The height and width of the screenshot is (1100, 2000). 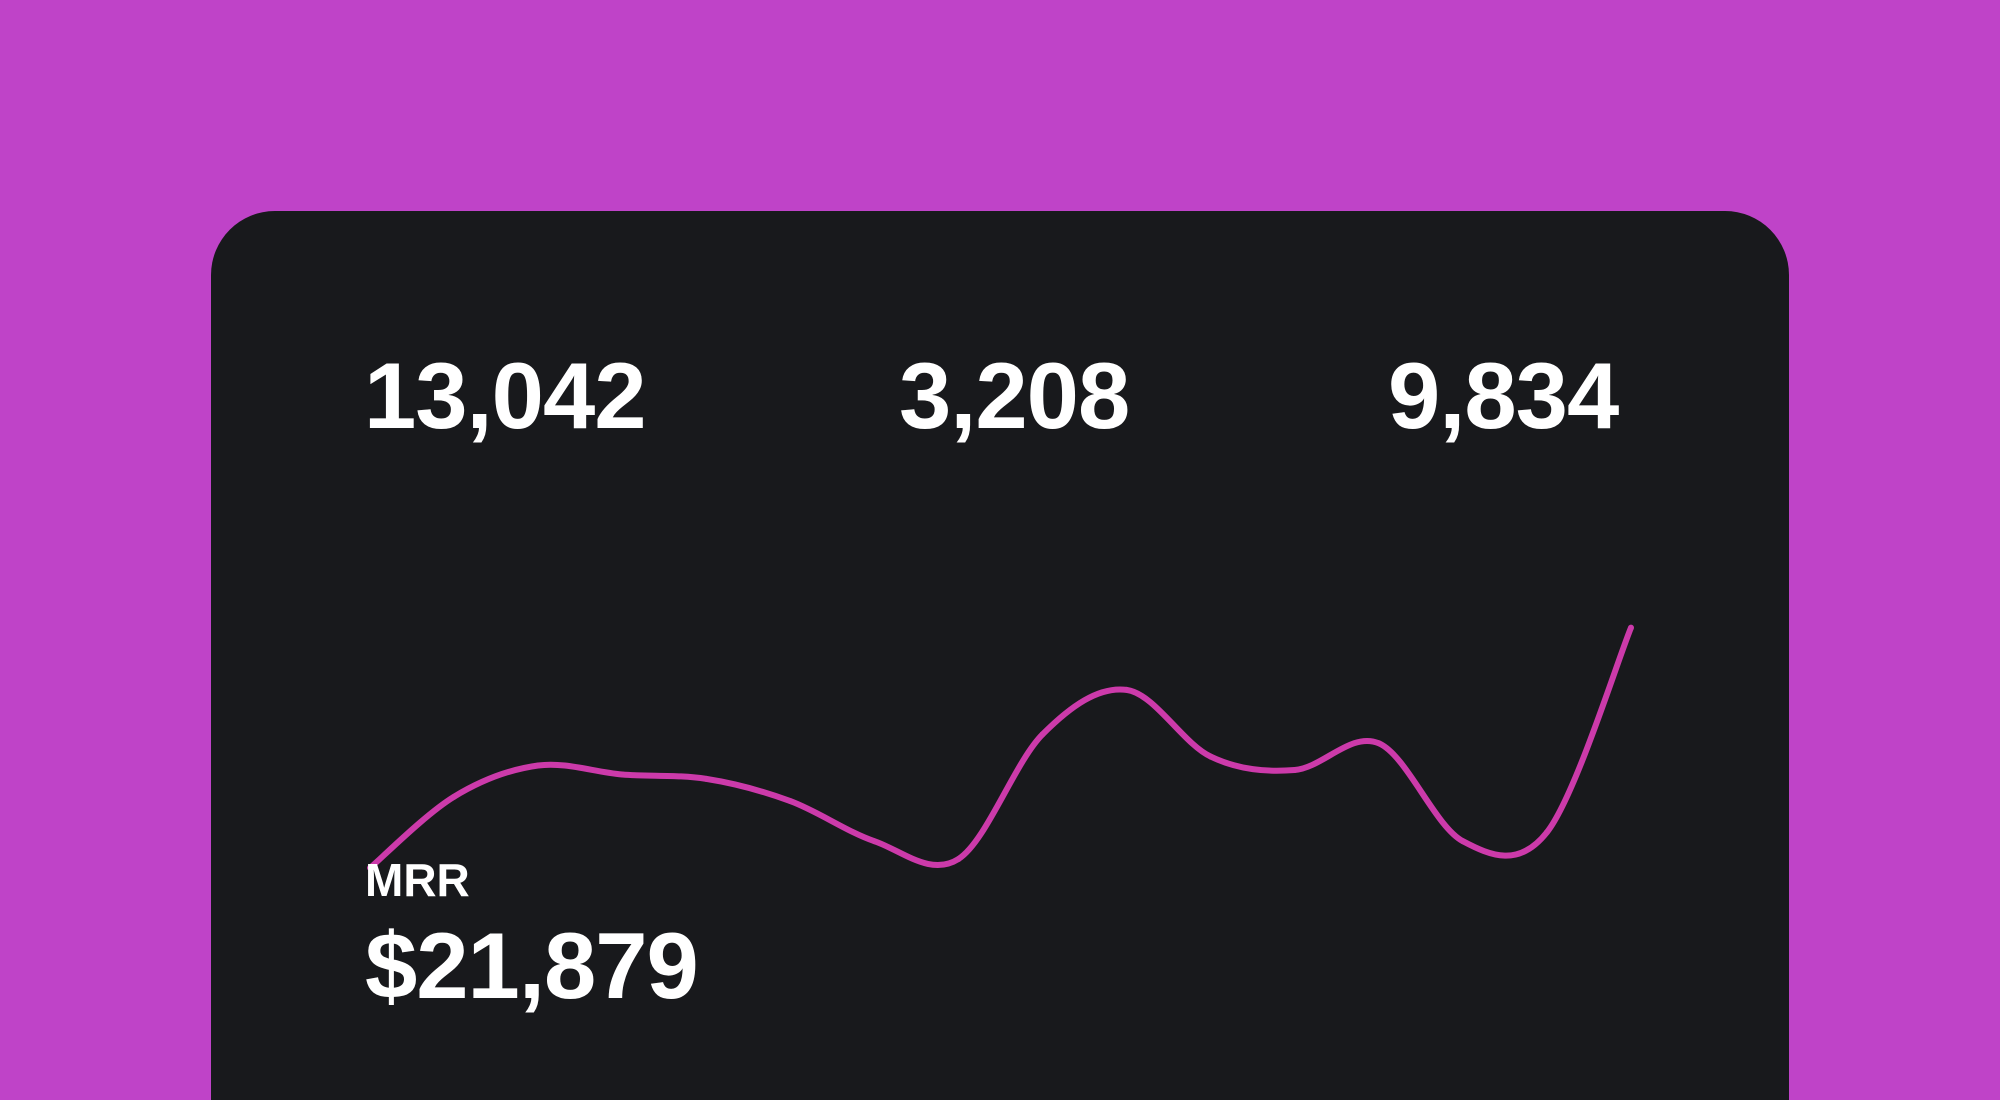 I want to click on sparkline-points, so click(x=1000, y=747).